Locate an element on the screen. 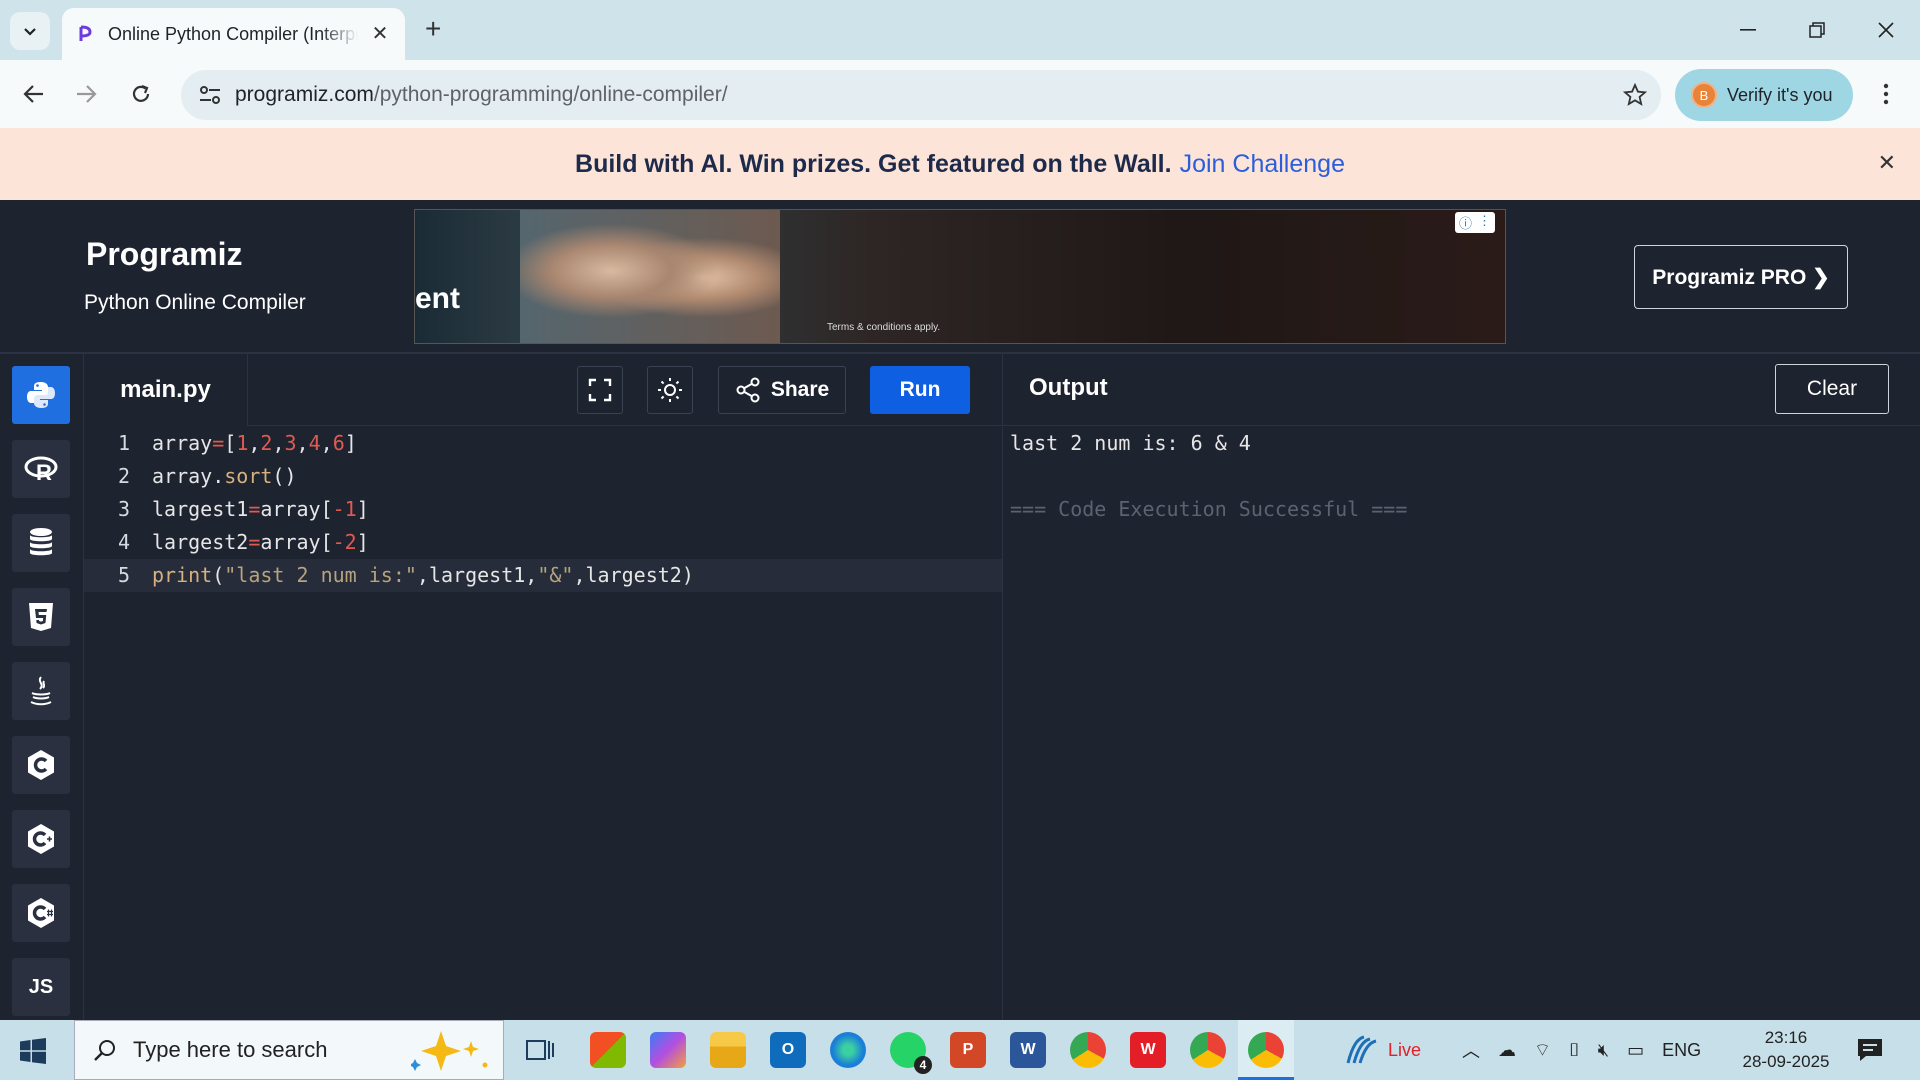 The image size is (1920, 1080). chrome-active-indicator is located at coordinates (1266, 1050).